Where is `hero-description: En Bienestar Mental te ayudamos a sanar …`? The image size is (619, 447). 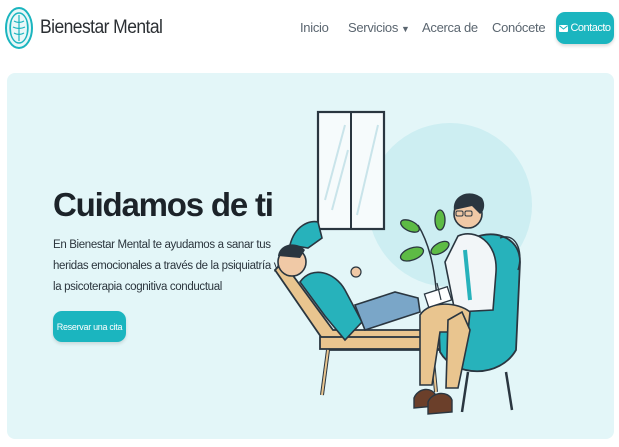
hero-description: En Bienestar Mental te ayudamos a sanar … is located at coordinates (166, 266).